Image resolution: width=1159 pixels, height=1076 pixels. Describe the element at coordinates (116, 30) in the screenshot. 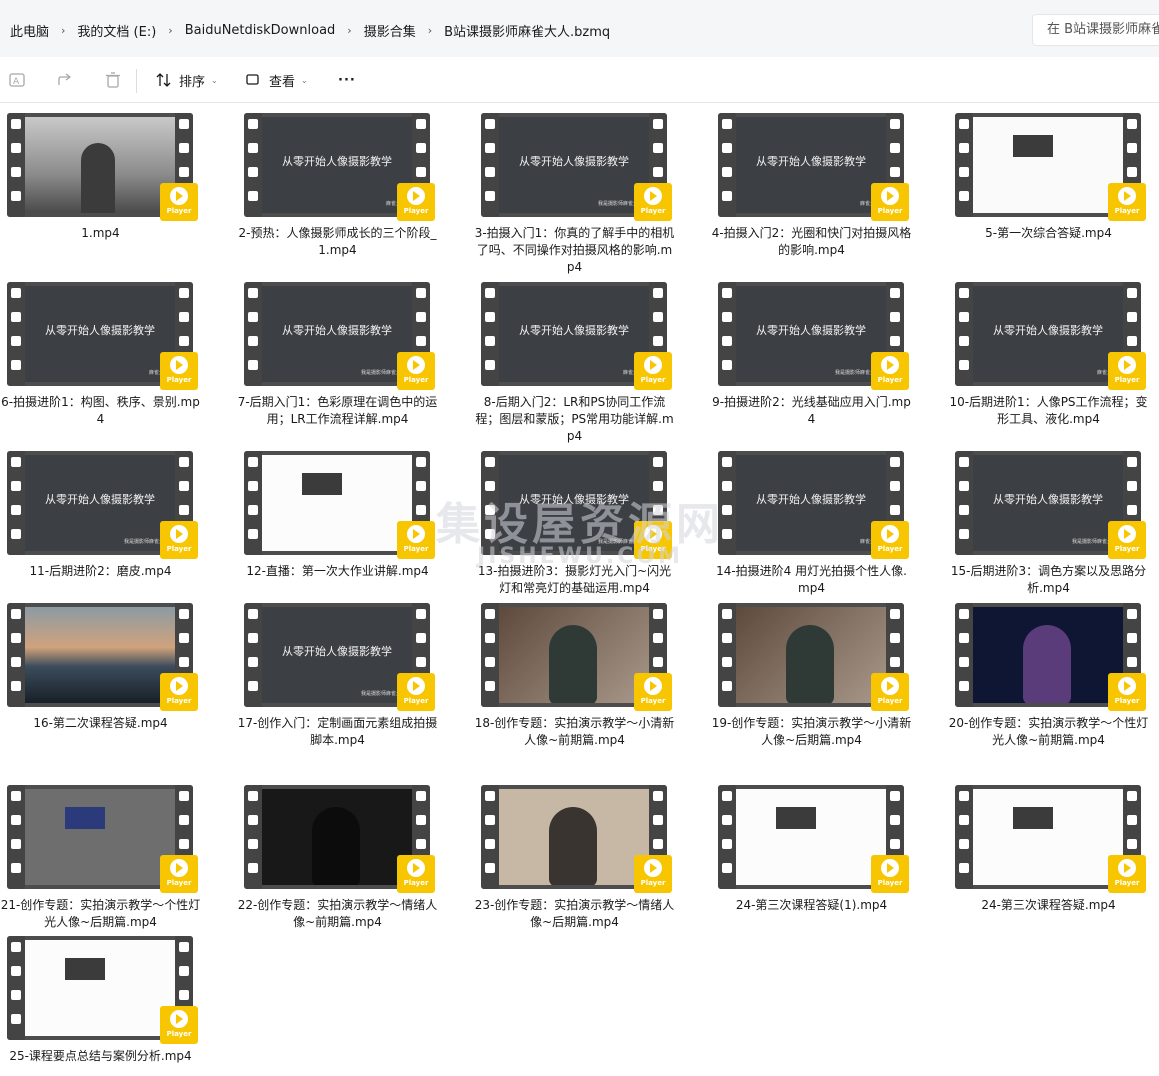

I see `breadcrumb-item: 我的文档 (E:)` at that location.